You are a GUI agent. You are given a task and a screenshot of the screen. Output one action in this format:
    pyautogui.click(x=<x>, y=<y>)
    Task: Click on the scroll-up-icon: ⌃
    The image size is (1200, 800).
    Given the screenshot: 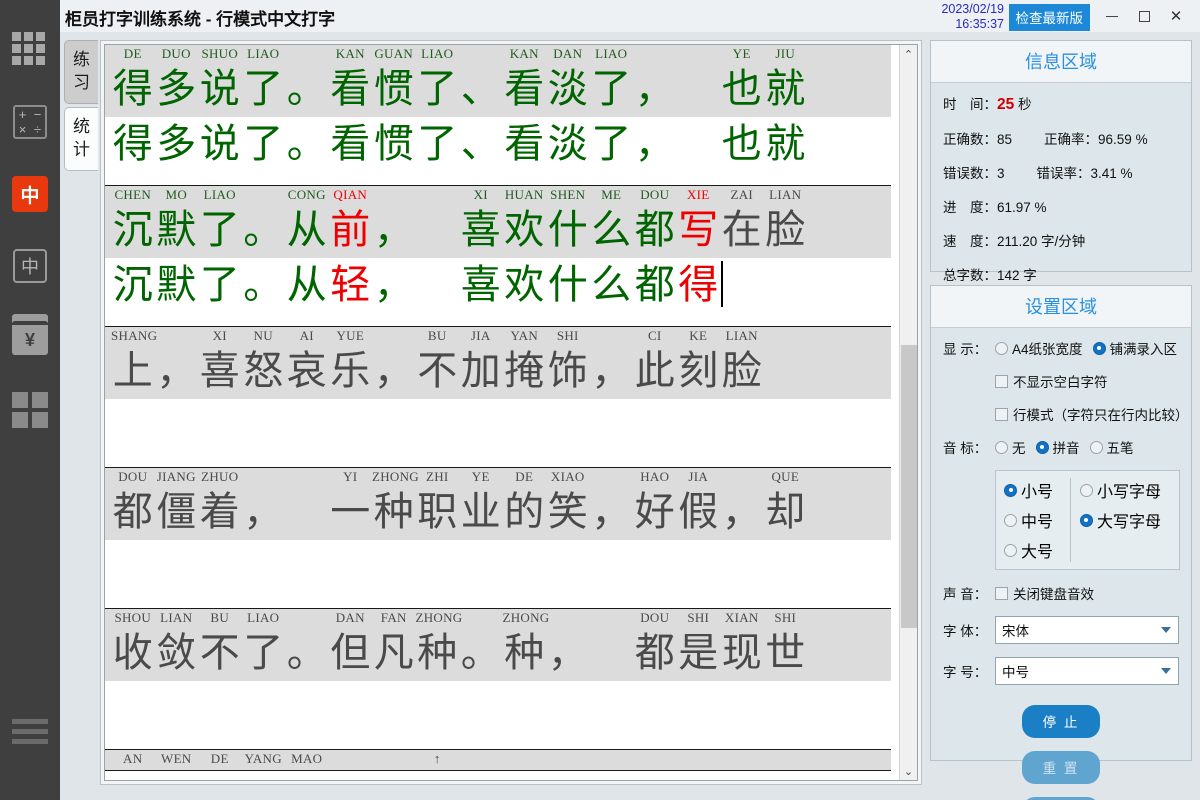 What is the action you would take?
    pyautogui.click(x=908, y=54)
    